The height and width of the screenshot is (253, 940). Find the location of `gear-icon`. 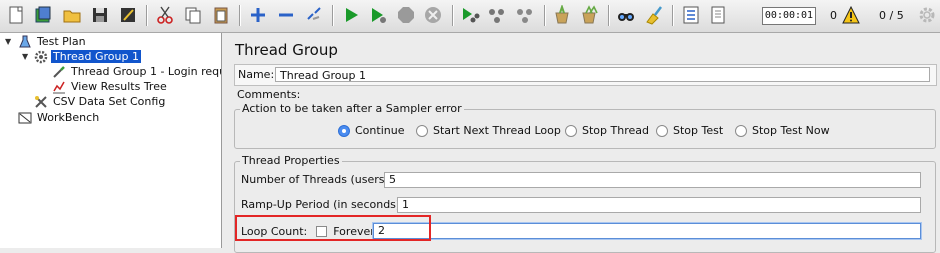

gear-icon is located at coordinates (927, 15).